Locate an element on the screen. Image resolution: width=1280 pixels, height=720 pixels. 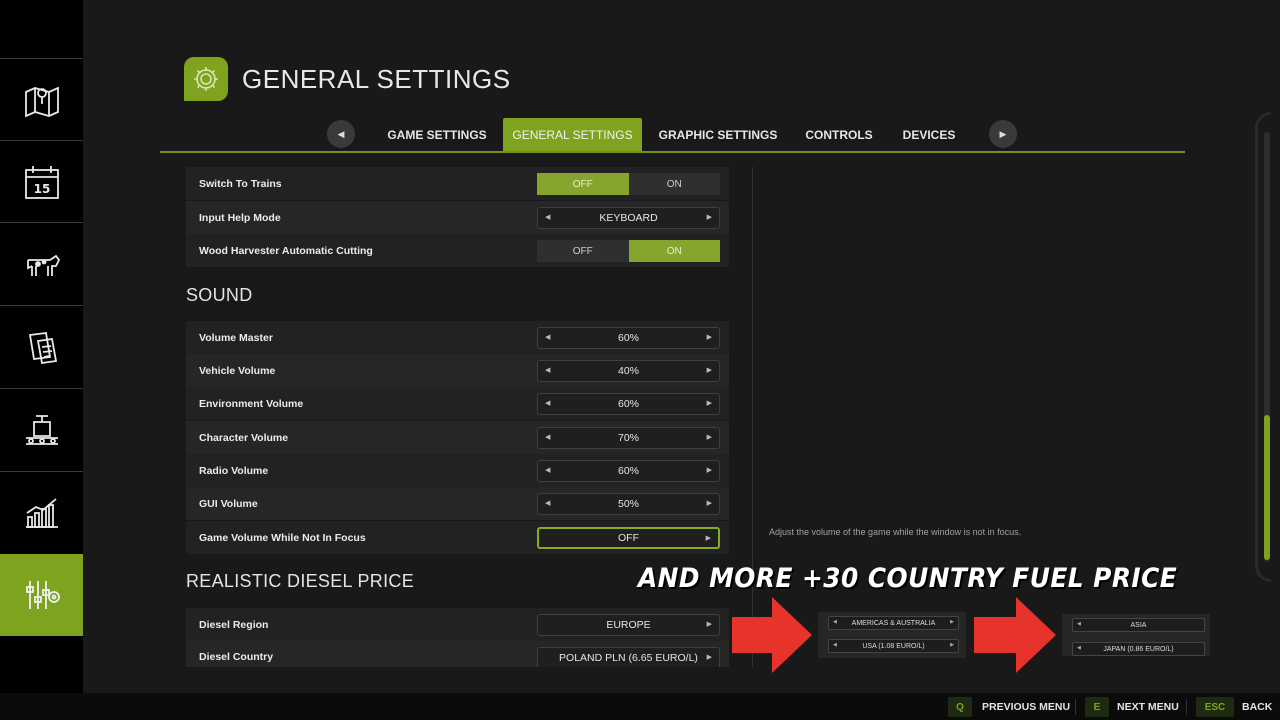
selector-value: 40% is located at coordinates (628, 371).